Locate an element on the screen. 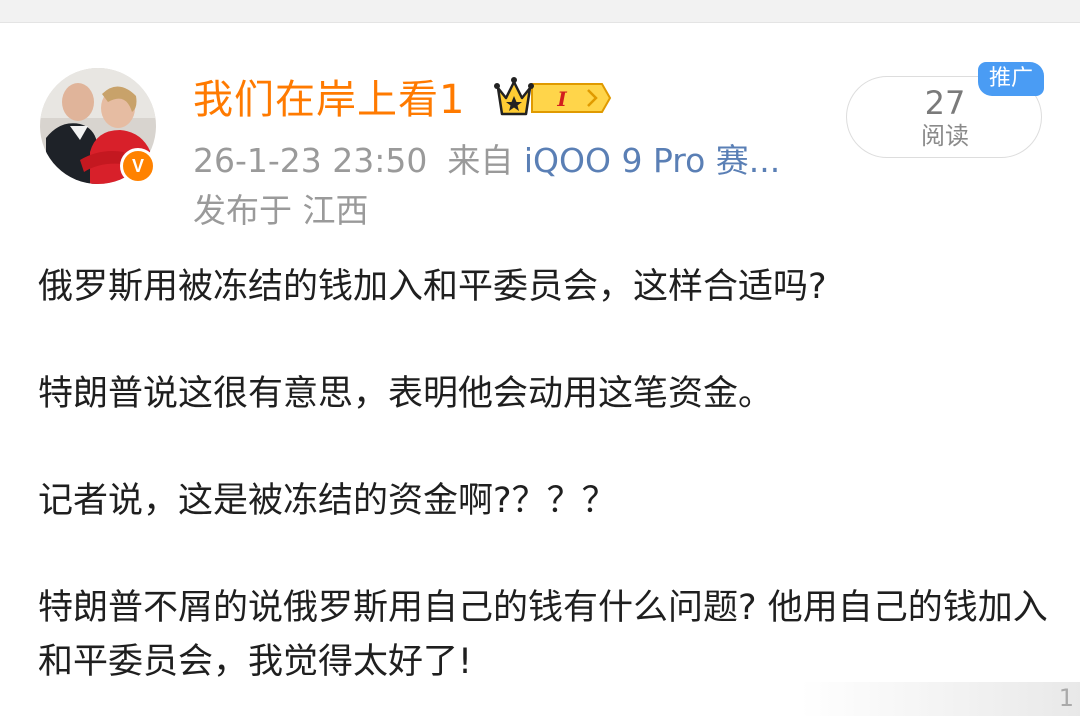 The width and height of the screenshot is (1080, 724). verified-badge-icon: V is located at coordinates (138, 166).